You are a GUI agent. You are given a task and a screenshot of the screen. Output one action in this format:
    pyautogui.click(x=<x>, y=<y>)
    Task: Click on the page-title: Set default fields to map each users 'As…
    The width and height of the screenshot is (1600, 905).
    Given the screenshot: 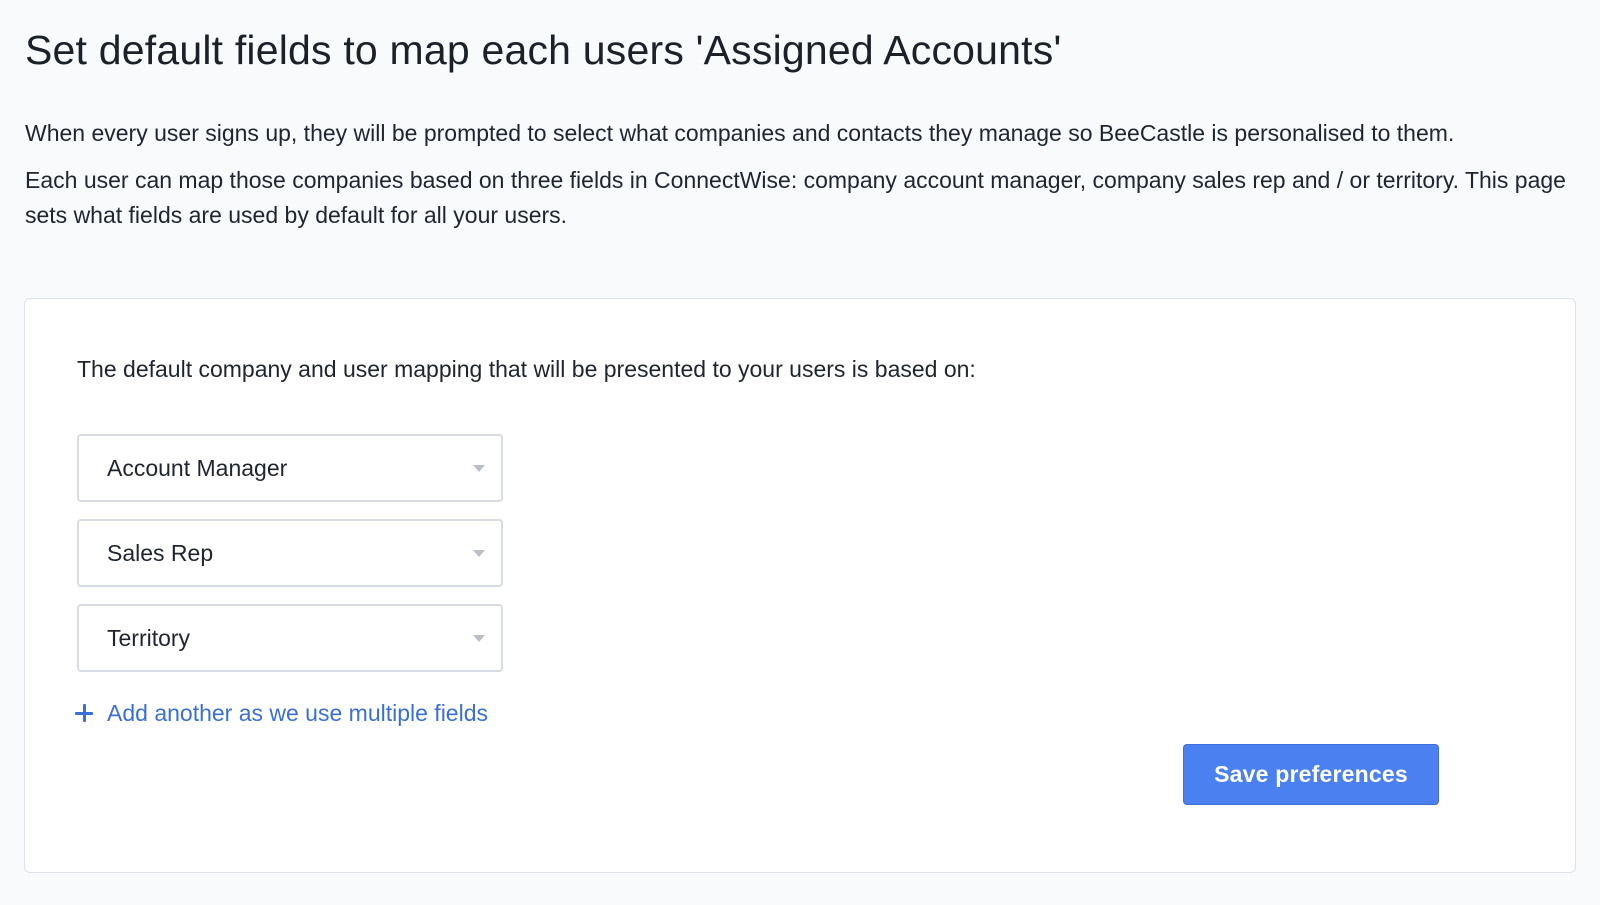 What is the action you would take?
    pyautogui.click(x=543, y=50)
    